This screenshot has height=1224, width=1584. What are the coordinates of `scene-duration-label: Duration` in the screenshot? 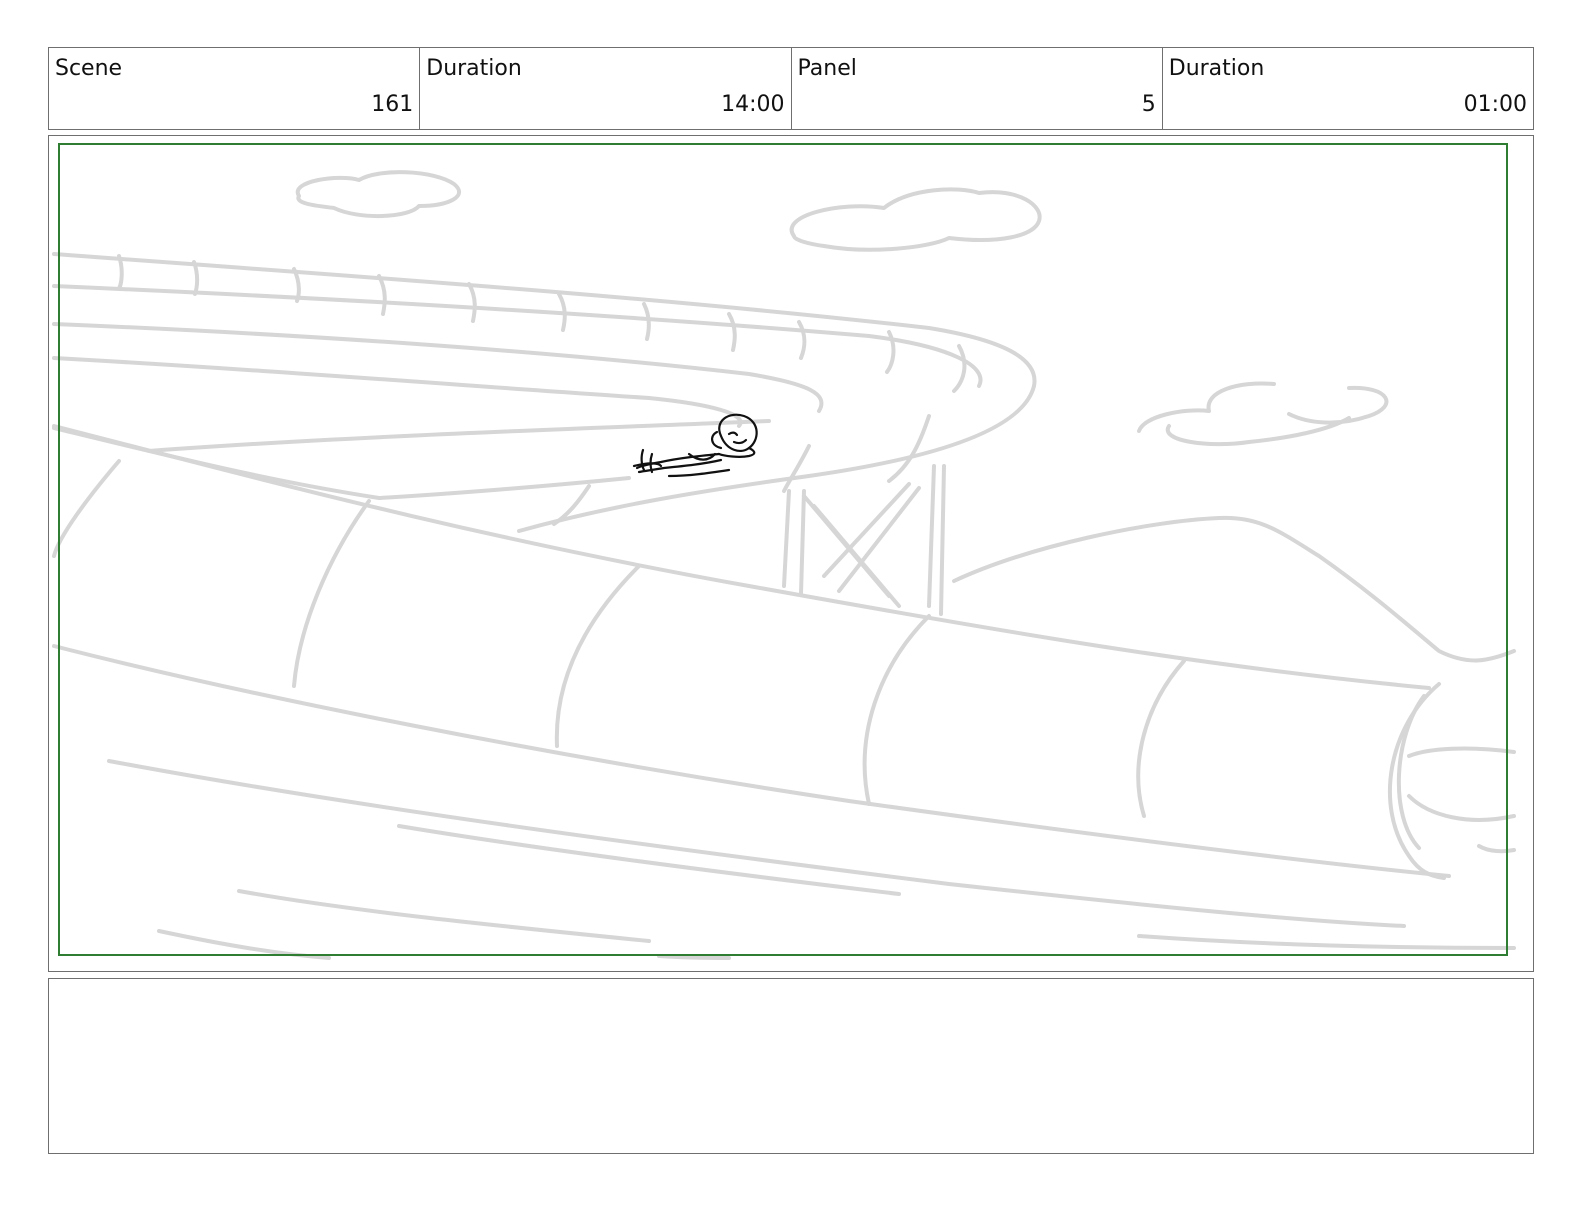 It's located at (474, 68).